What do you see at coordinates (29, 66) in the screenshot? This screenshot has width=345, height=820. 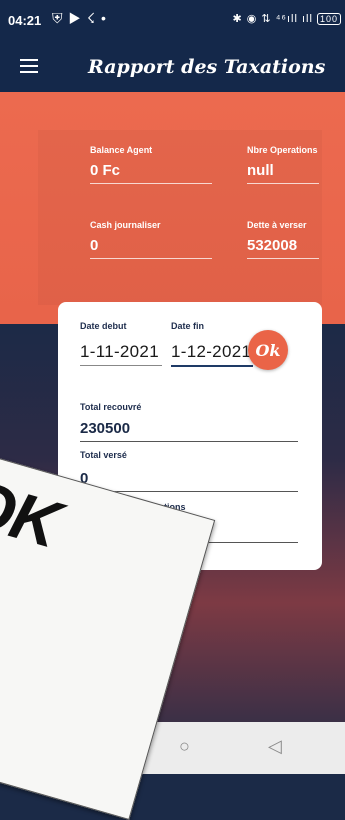 I see `menu-icon` at bounding box center [29, 66].